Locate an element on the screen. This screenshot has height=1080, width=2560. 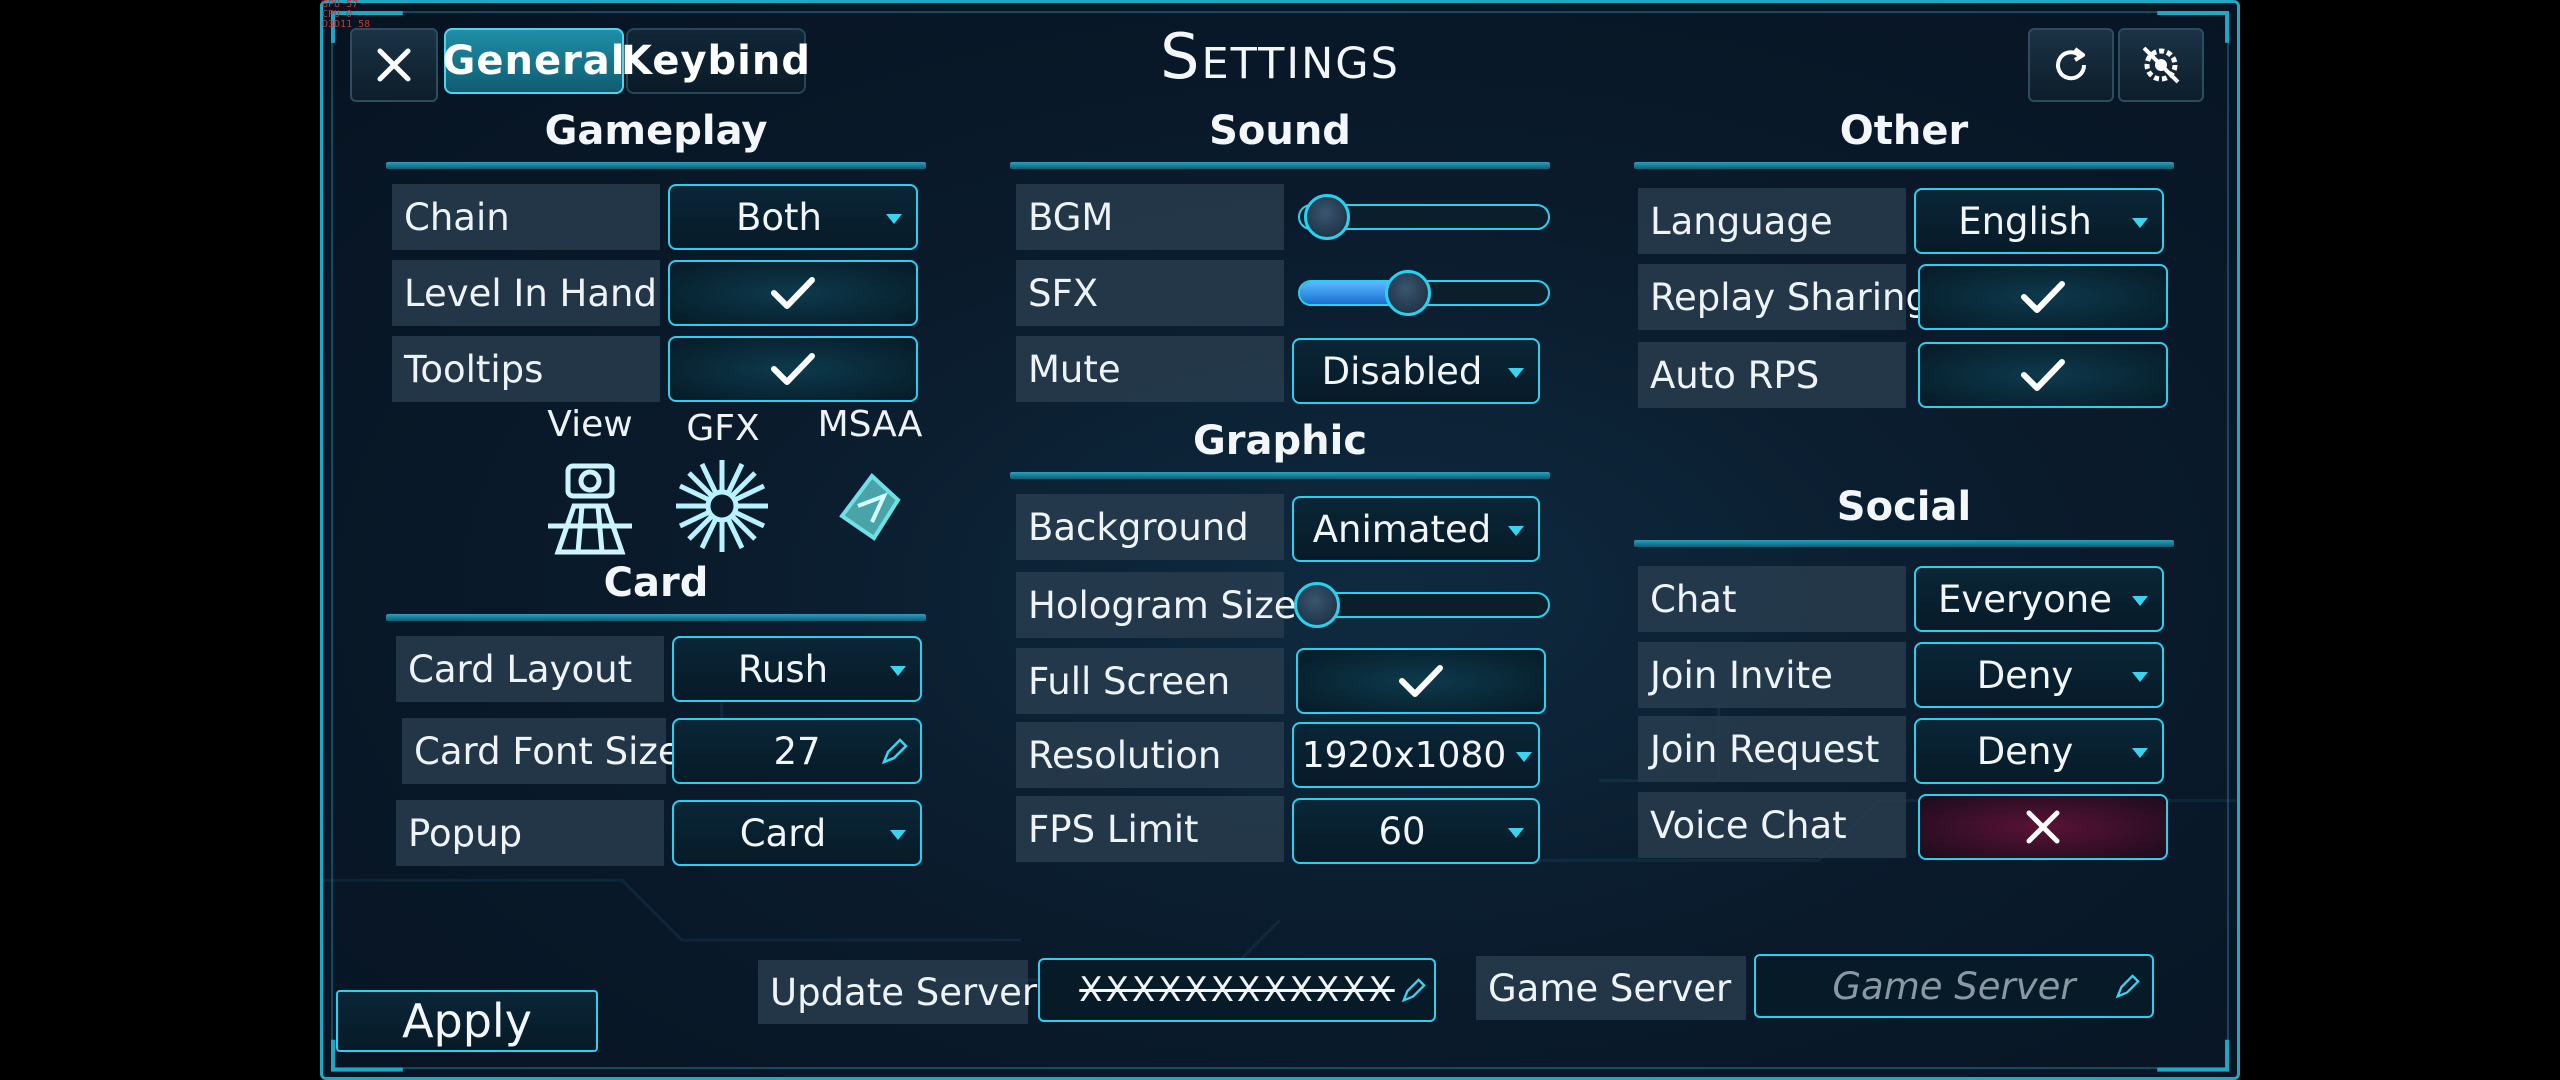
card-layout-value: Rush is located at coordinates (783, 669).